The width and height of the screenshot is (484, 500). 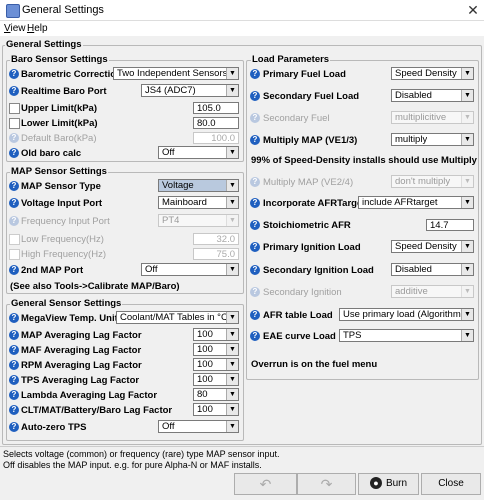 I want to click on label-stoichiometric-afr: Stoichiometric AFR, so click(x=307, y=225).